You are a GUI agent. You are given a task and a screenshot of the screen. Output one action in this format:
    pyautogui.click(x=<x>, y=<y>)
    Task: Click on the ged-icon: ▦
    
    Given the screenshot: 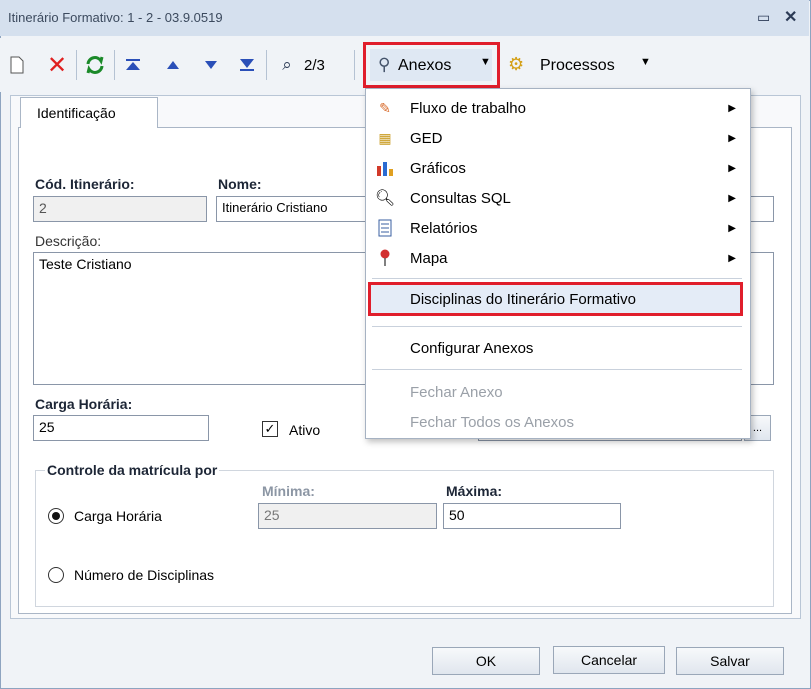 What is the action you would take?
    pyautogui.click(x=385, y=137)
    